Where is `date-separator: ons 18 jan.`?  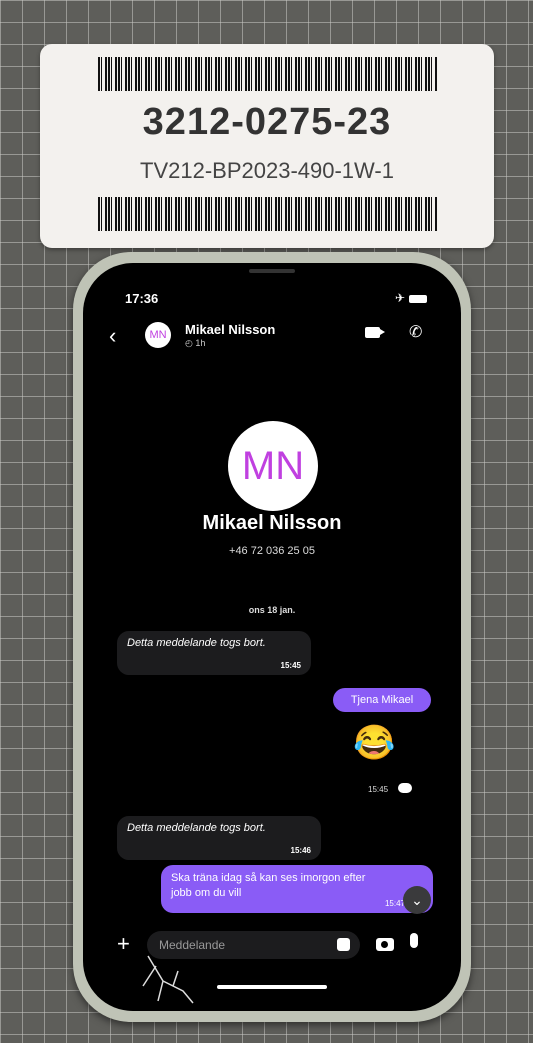
date-separator: ons 18 jan. is located at coordinates (272, 610).